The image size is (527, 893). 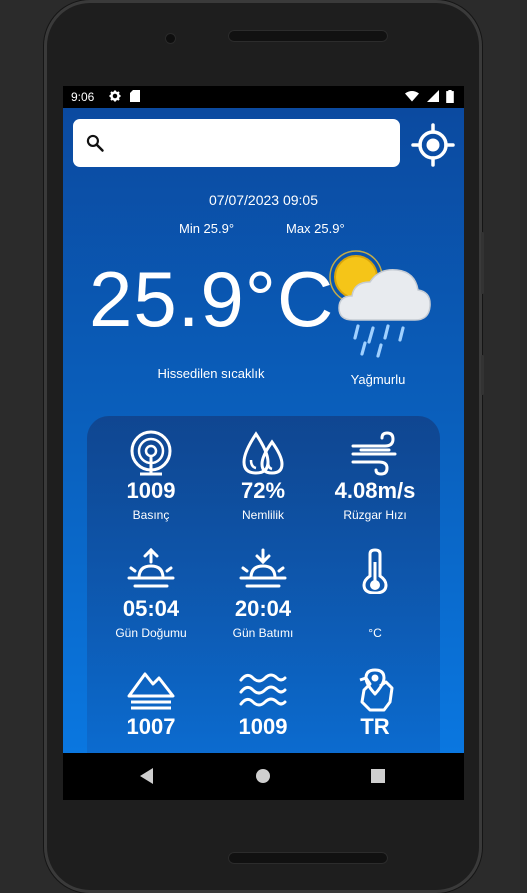 I want to click on current-temperature: 25.9°C, so click(x=212, y=299).